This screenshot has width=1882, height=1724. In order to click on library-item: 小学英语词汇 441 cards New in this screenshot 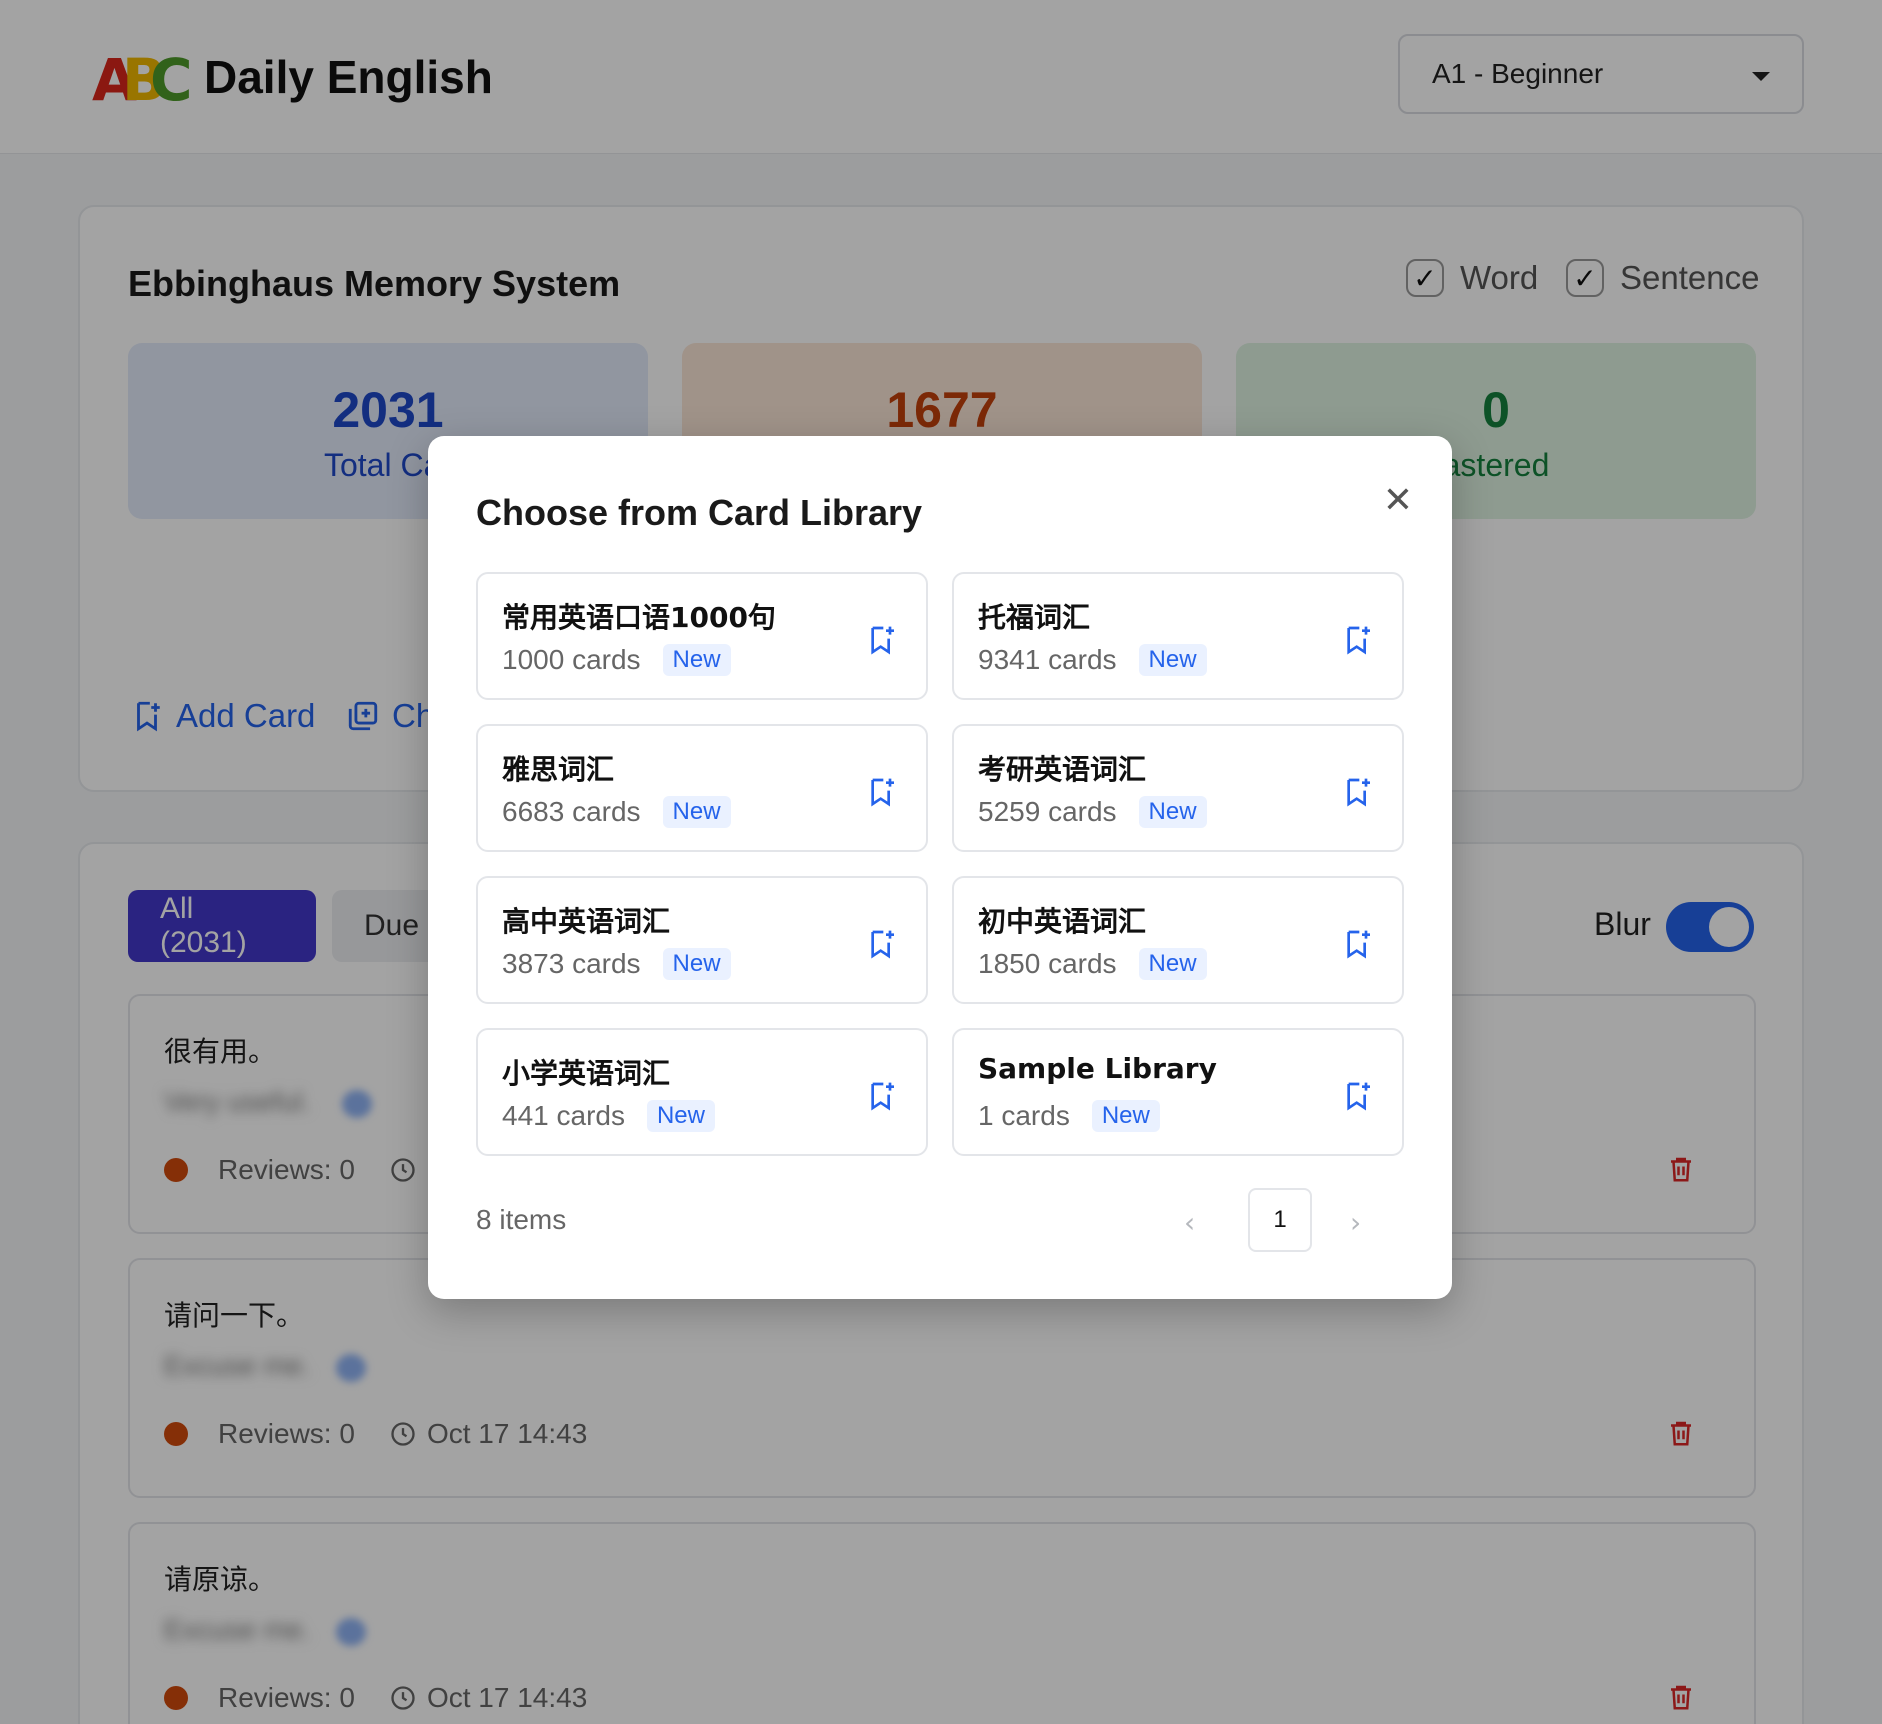, I will do `click(702, 1092)`.